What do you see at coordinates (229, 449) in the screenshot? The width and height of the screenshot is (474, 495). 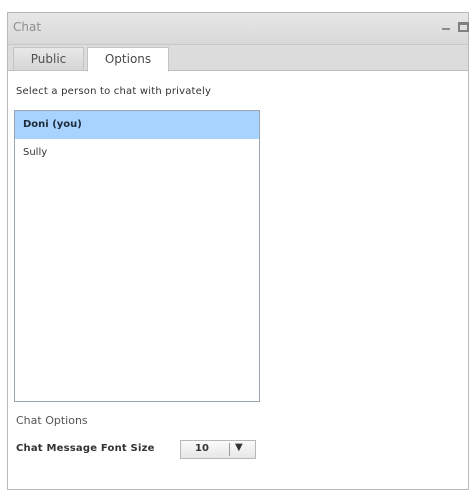 I see `dropdown-divider` at bounding box center [229, 449].